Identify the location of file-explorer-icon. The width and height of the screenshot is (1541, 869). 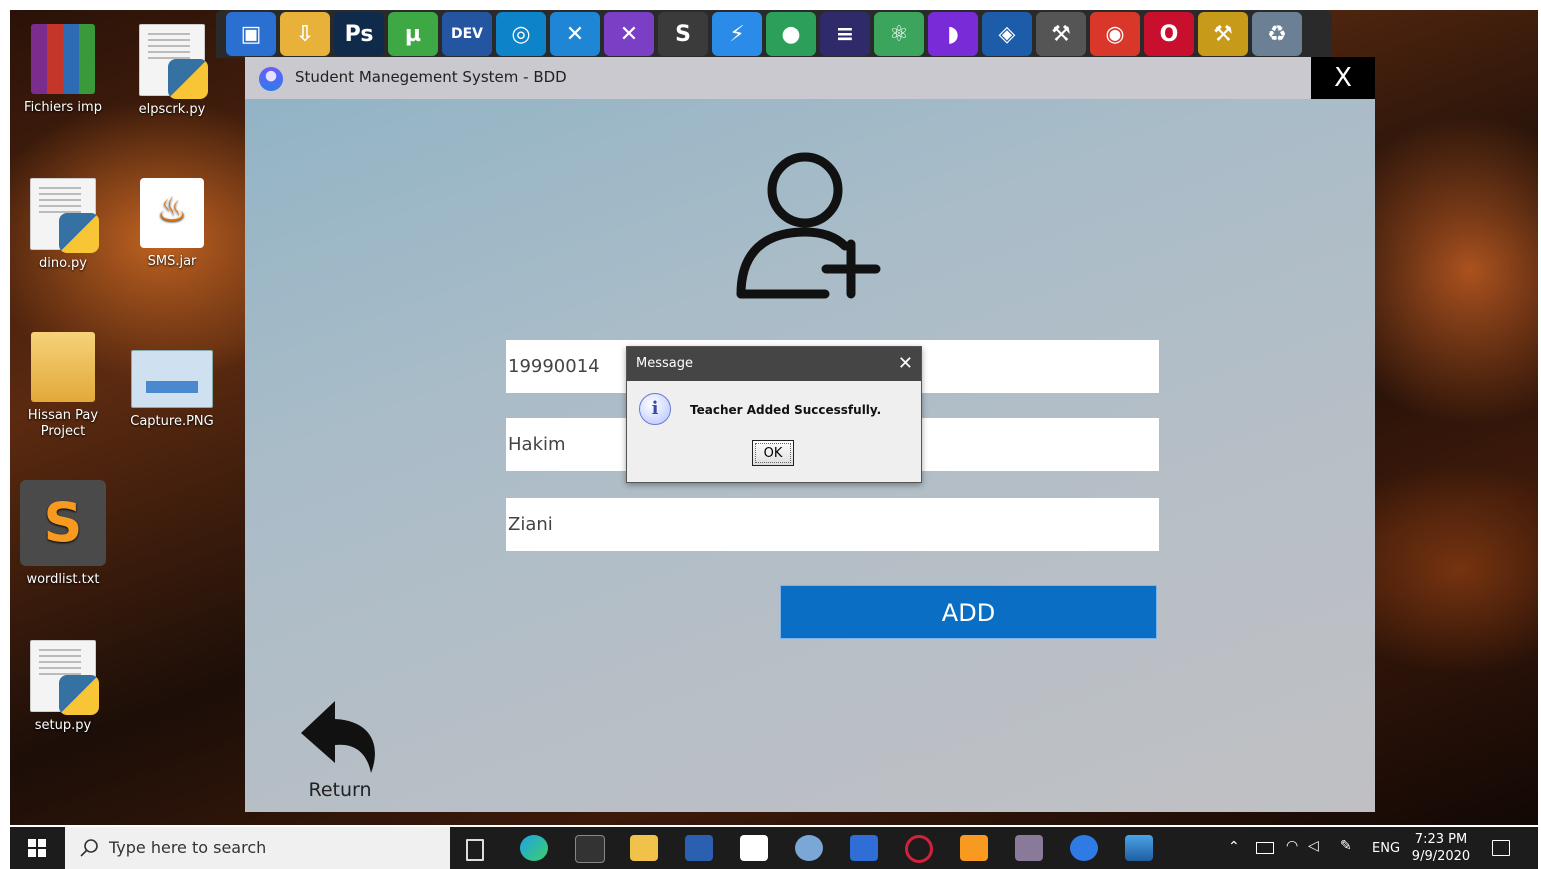
(644, 848).